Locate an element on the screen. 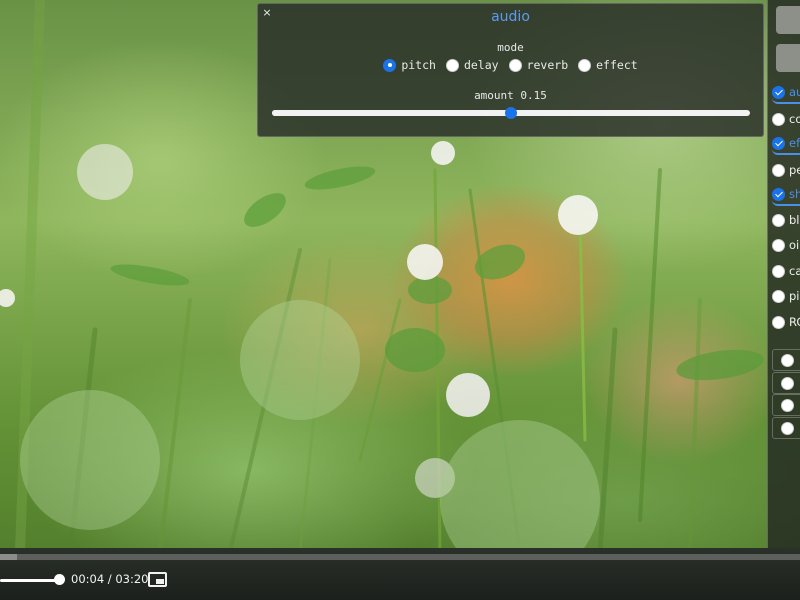 The height and width of the screenshot is (600, 800). filter-item-label: bl is located at coordinates (794, 220).